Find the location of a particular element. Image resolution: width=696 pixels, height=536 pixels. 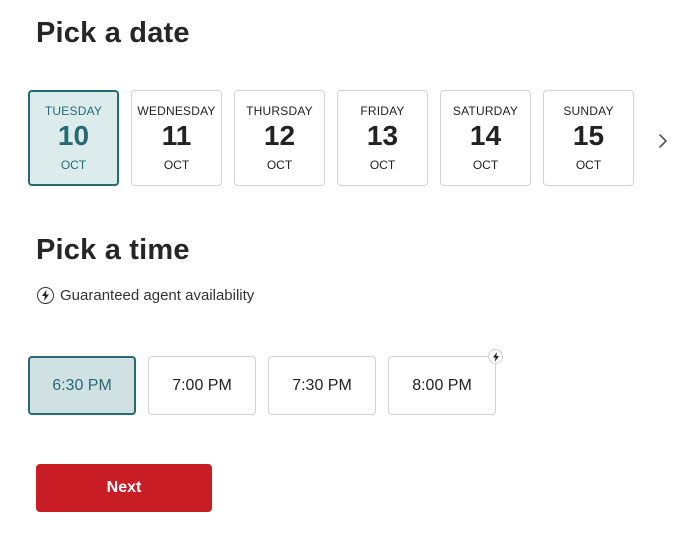

date-weekday: THURSDAY is located at coordinates (279, 111).